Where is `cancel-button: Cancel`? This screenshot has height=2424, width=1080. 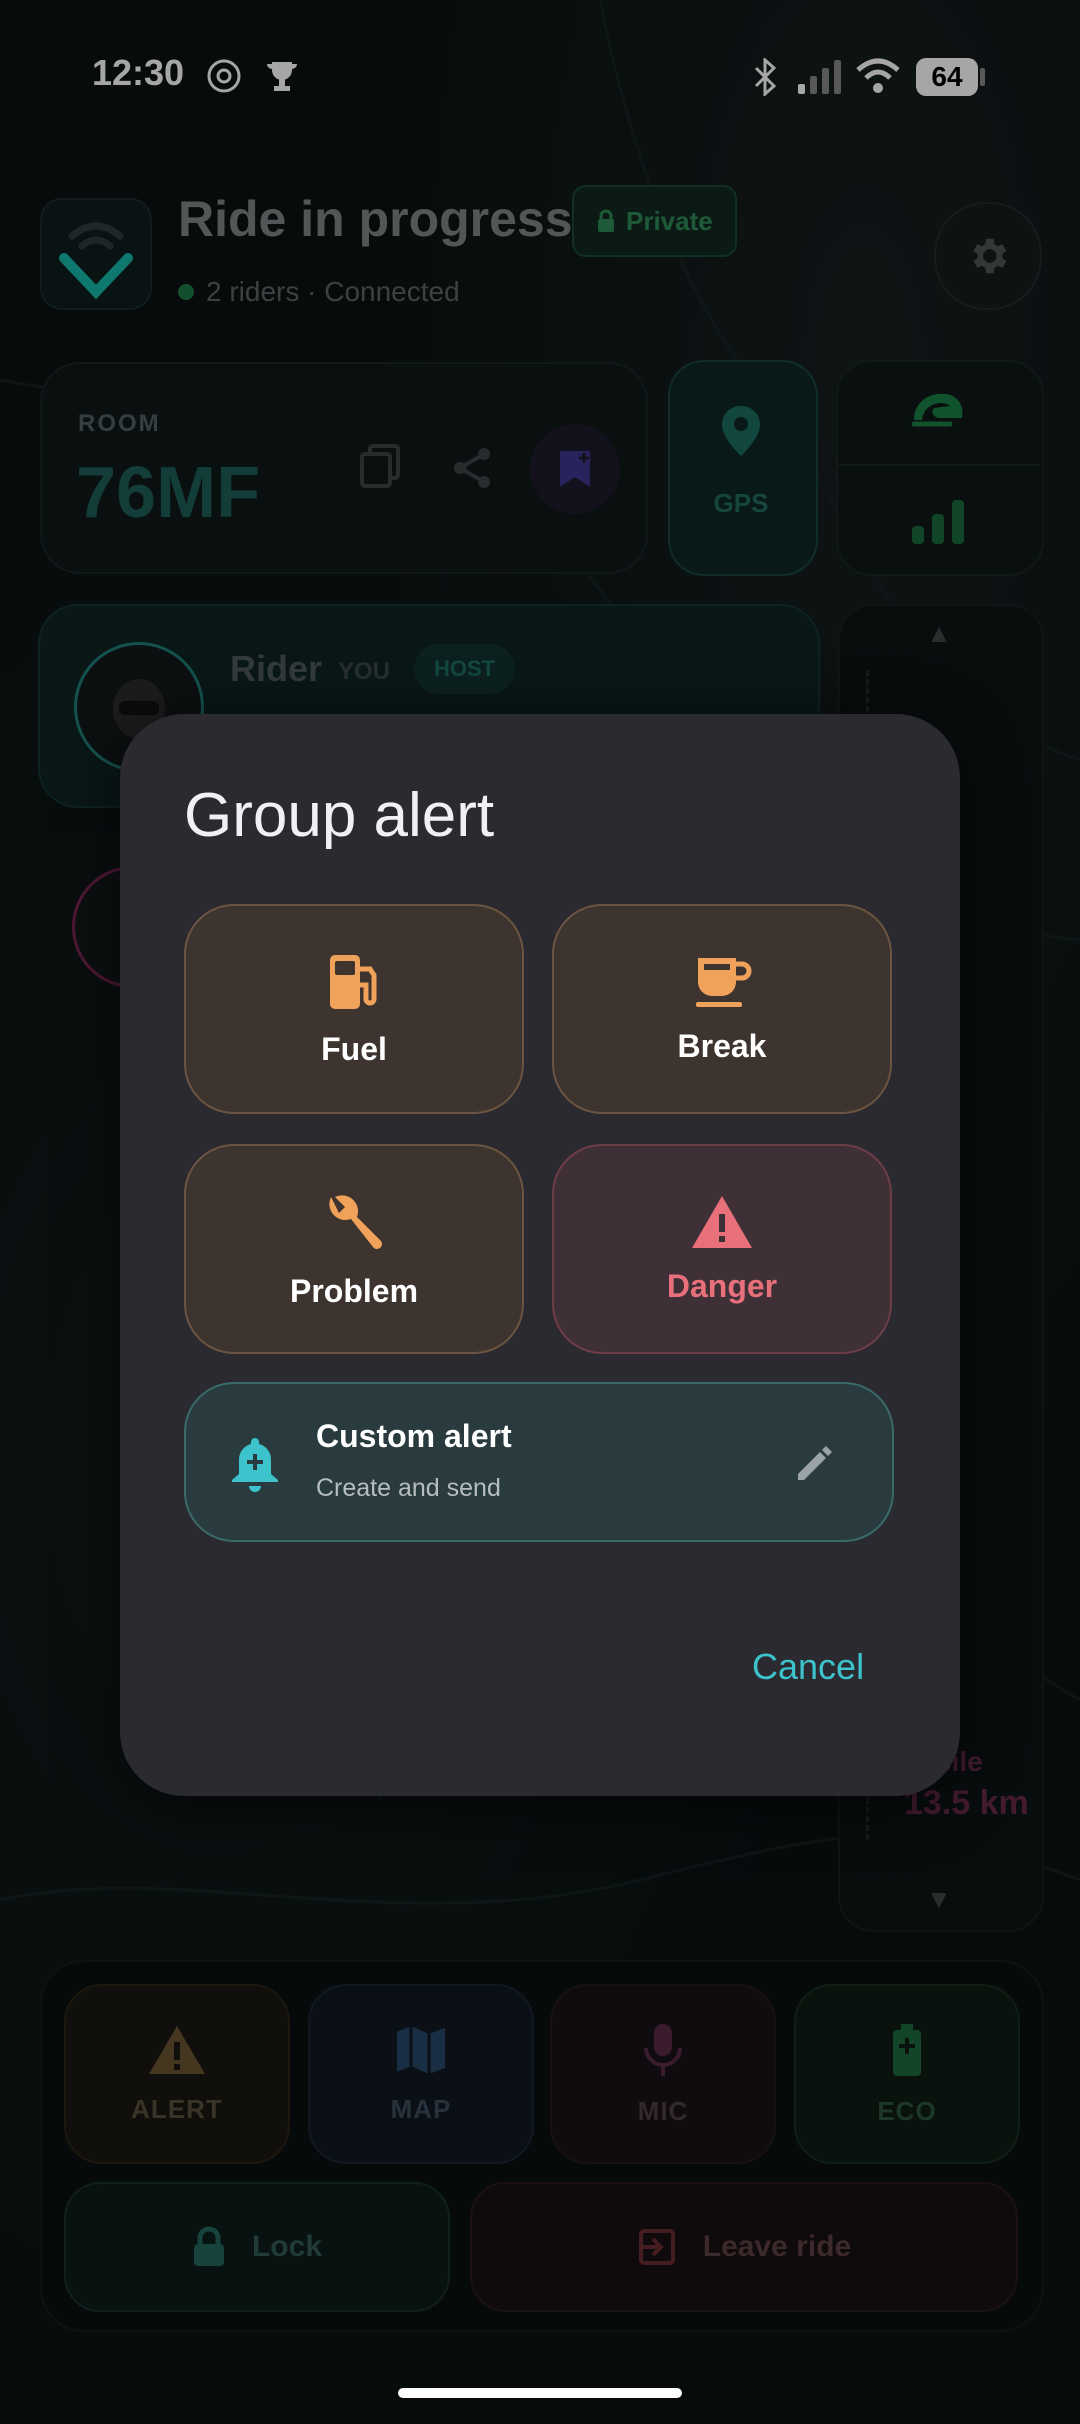
cancel-button: Cancel is located at coordinates (808, 1667).